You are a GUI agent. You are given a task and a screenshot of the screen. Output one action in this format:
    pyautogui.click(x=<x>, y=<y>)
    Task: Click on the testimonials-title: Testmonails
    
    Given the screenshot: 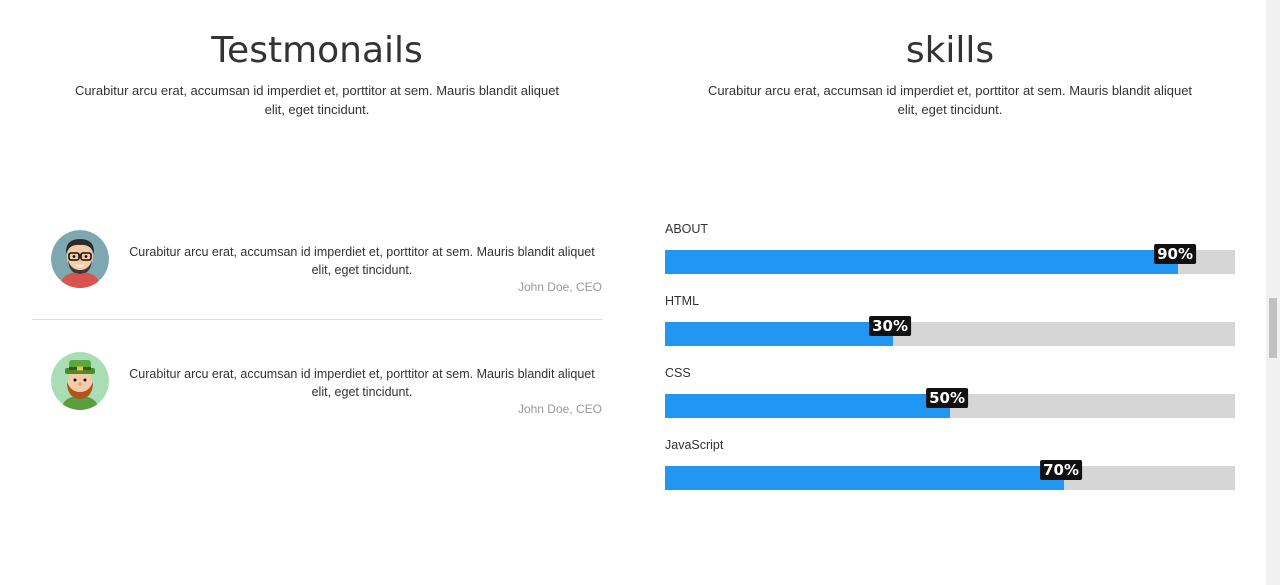 What is the action you would take?
    pyautogui.click(x=317, y=50)
    